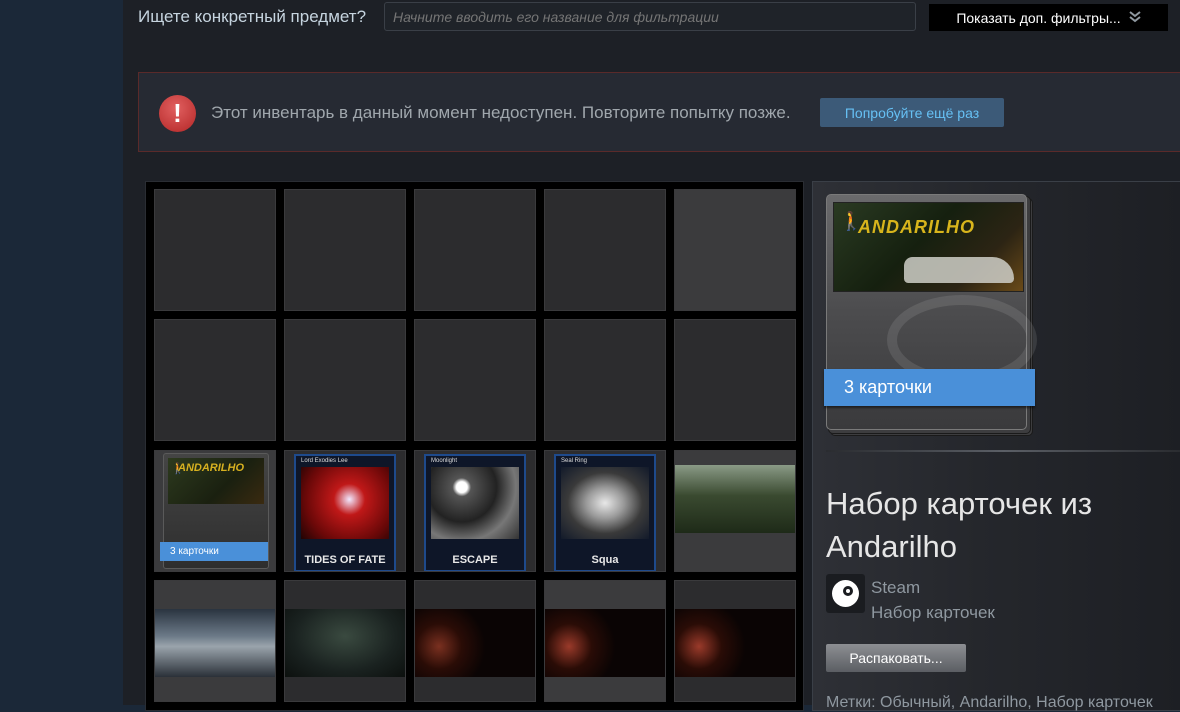  What do you see at coordinates (650, 16) in the screenshot?
I see `filter-search-input` at bounding box center [650, 16].